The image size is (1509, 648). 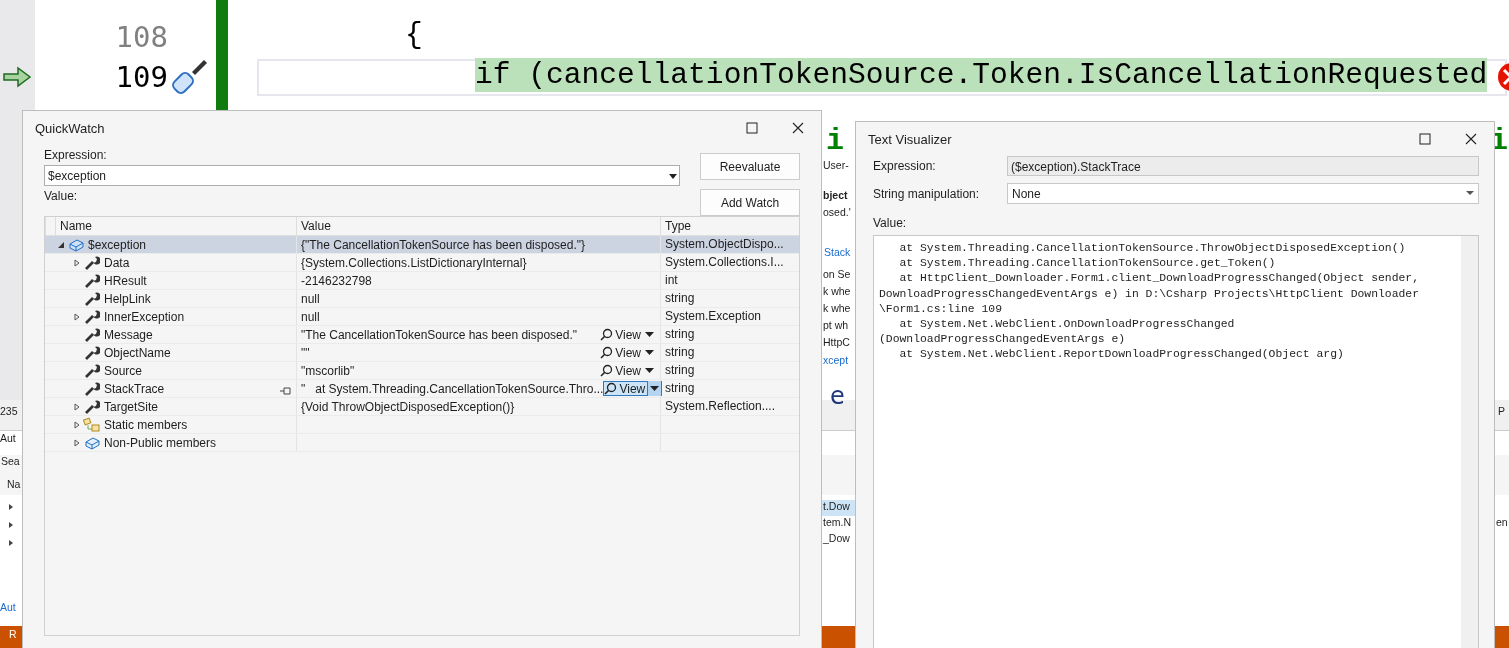 I want to click on text-fragment: User-, so click(x=836, y=165).